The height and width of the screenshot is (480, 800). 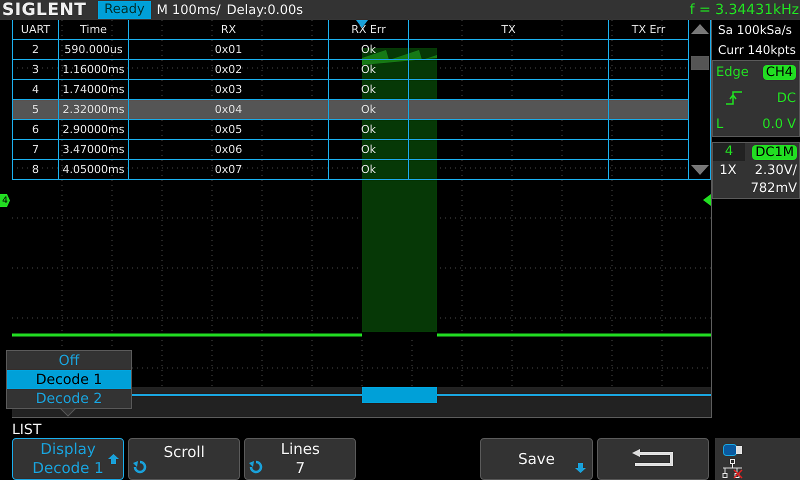 I want to click on table-cell: 4.05000ms, so click(x=94, y=170).